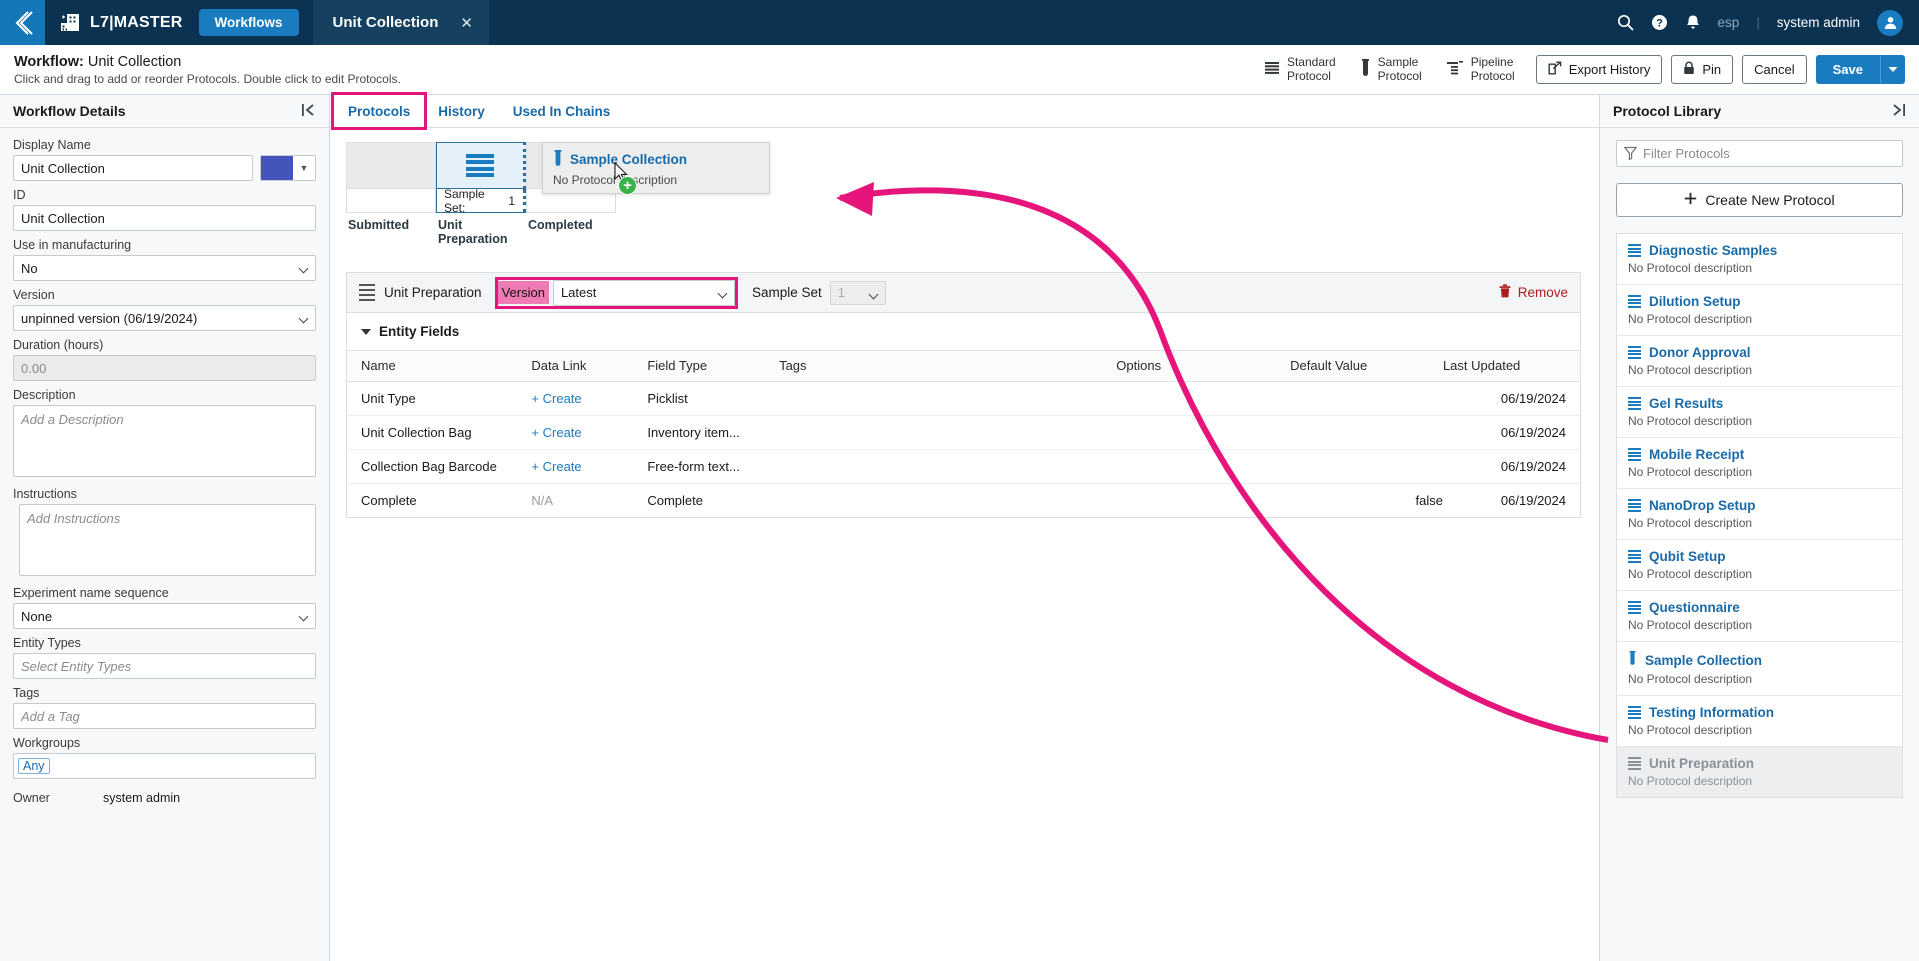 This screenshot has height=961, width=1919. Describe the element at coordinates (1759, 616) in the screenshot. I see `list-item: Questionnaire No Protocol description` at that location.